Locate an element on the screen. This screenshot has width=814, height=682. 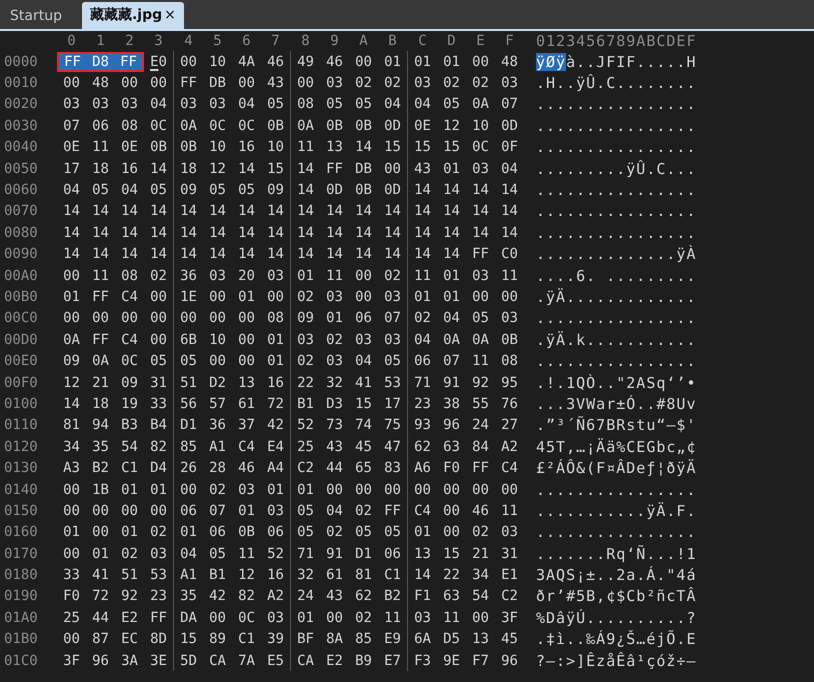
hex-byte: 63 is located at coordinates (451, 446).